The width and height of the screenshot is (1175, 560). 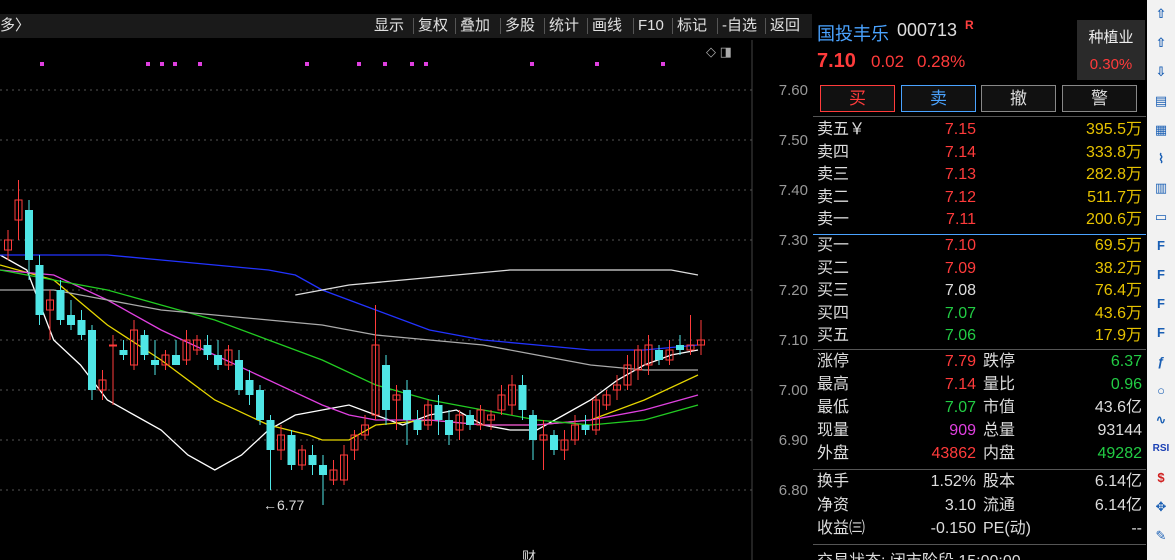 What do you see at coordinates (857, 98) in the screenshot?
I see `buy-button: 买` at bounding box center [857, 98].